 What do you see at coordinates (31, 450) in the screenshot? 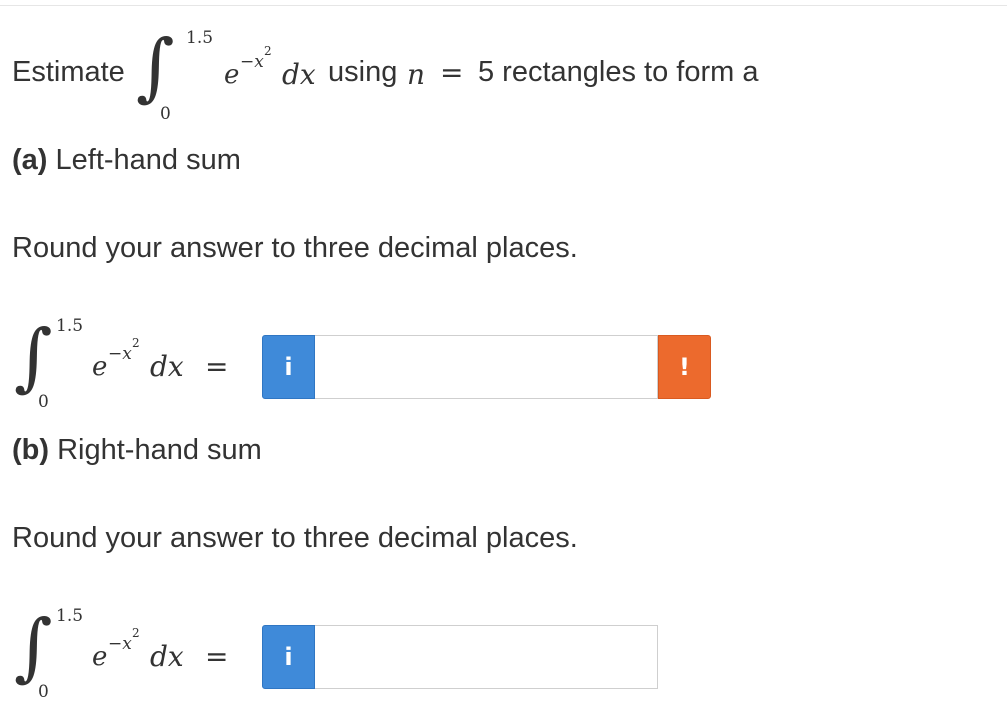
I see `part-b-label: (b)` at bounding box center [31, 450].